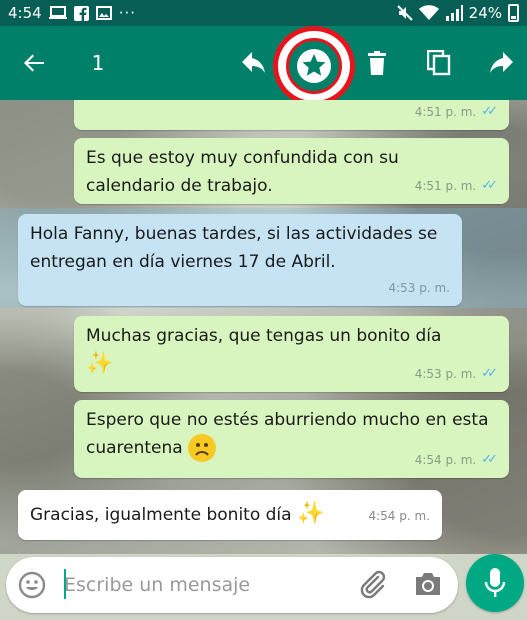 The width and height of the screenshot is (527, 620). I want to click on voice-message-button, so click(495, 583).